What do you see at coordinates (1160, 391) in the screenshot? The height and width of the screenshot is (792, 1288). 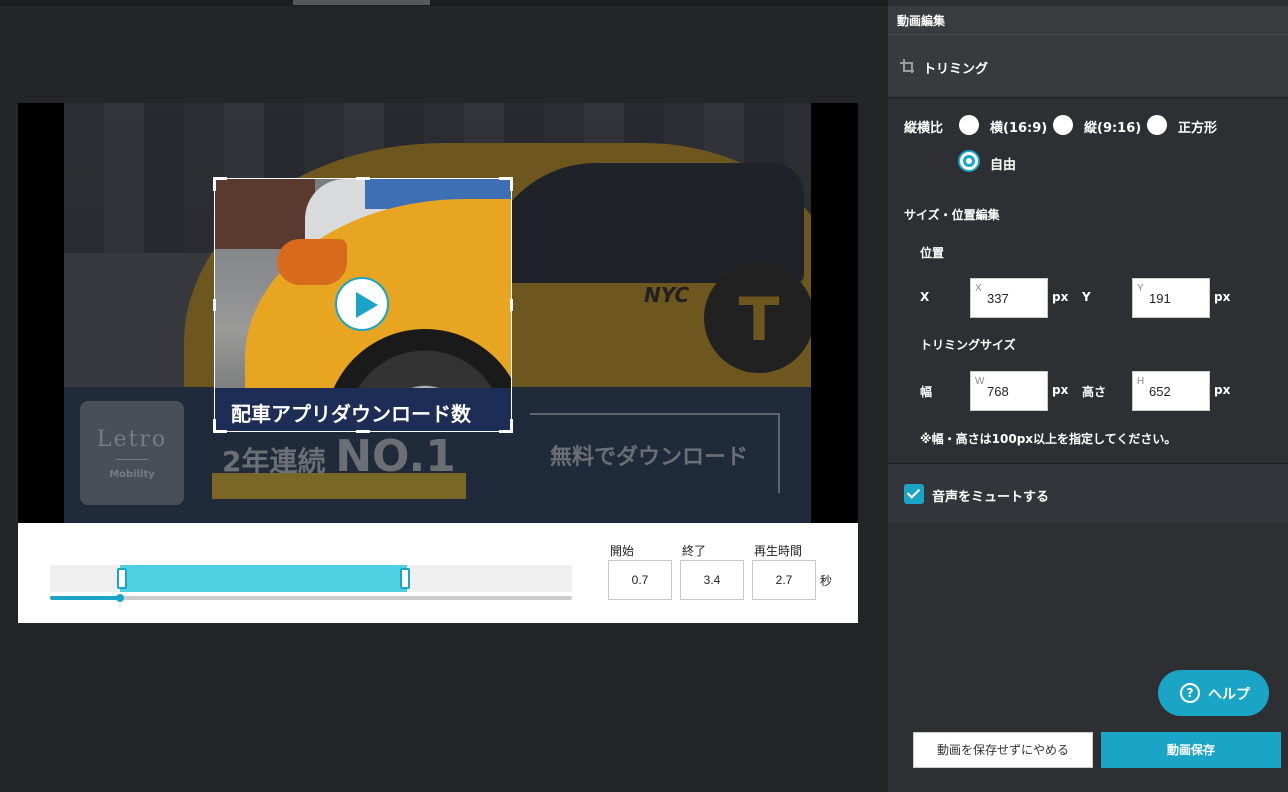 I see `height-value: 652` at bounding box center [1160, 391].